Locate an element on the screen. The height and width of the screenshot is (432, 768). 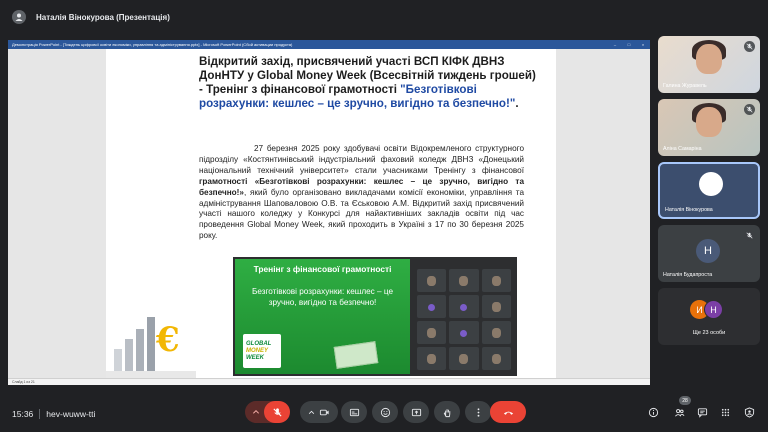
more-participants-label: Ще 23 особи is located at coordinates (709, 333).